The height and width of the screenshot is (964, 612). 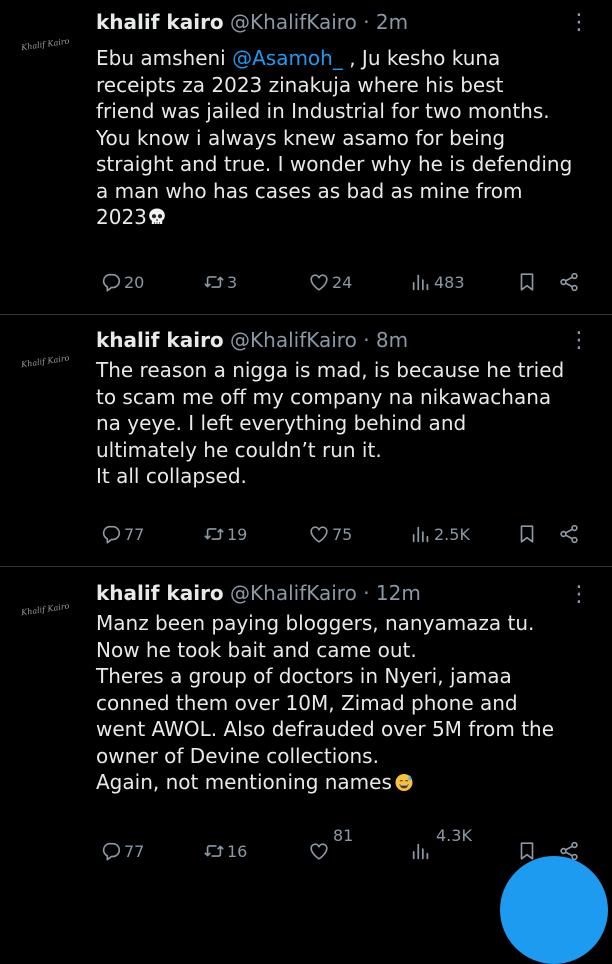 What do you see at coordinates (225, 851) in the screenshot?
I see `repost-button: 16` at bounding box center [225, 851].